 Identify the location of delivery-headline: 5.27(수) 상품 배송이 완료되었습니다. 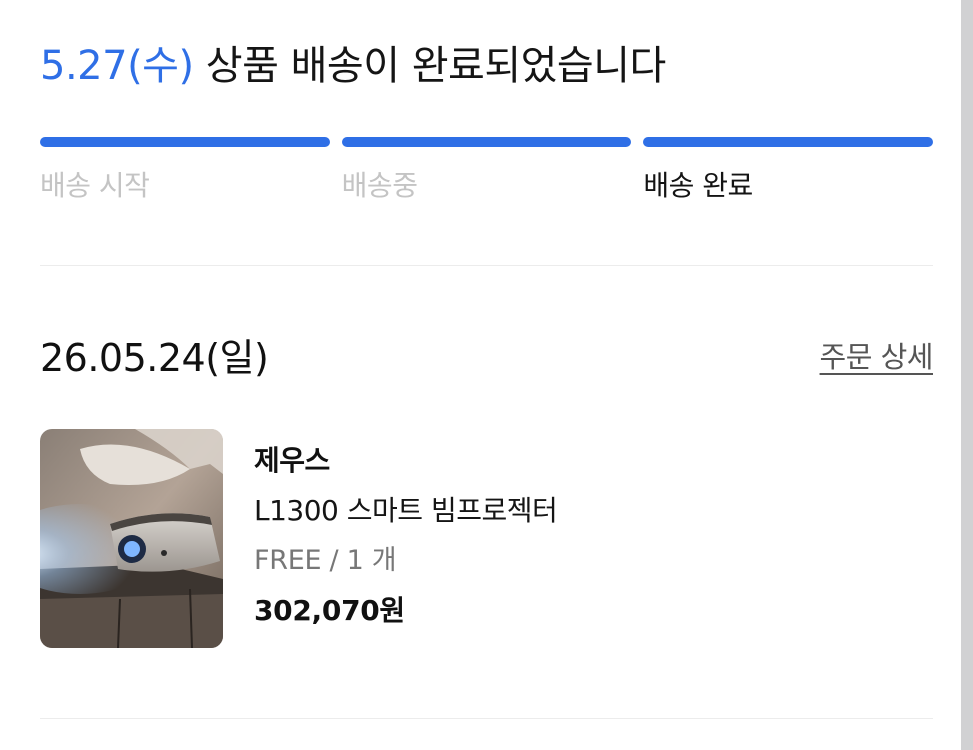
(353, 66).